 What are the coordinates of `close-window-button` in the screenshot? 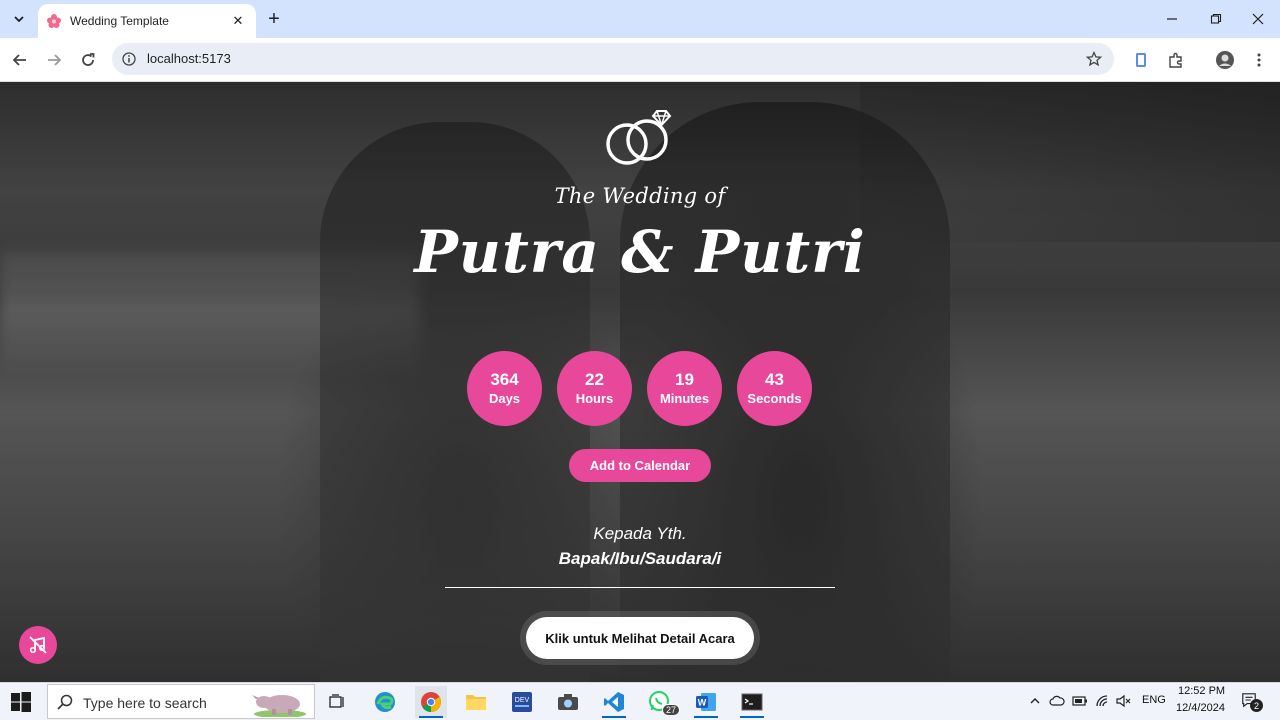 It's located at (1258, 19).